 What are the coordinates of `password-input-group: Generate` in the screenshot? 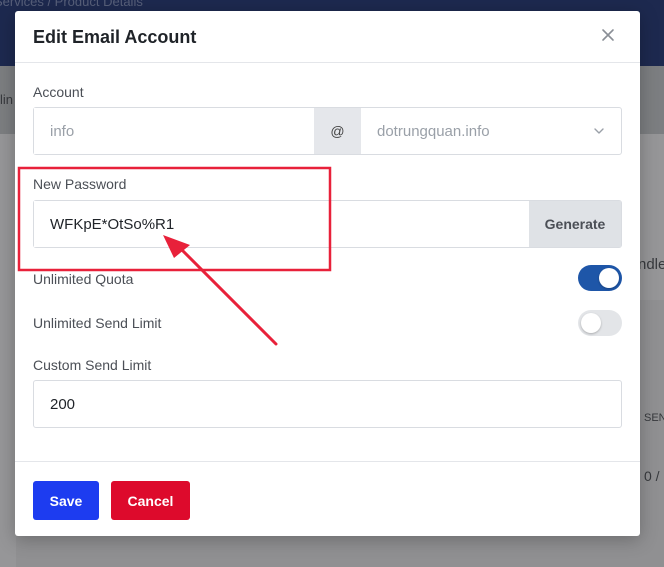 It's located at (327, 224).